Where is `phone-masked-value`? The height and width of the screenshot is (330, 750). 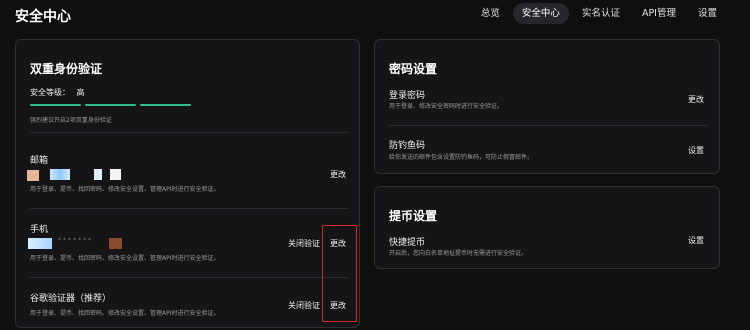
phone-masked-value is located at coordinates (40, 243).